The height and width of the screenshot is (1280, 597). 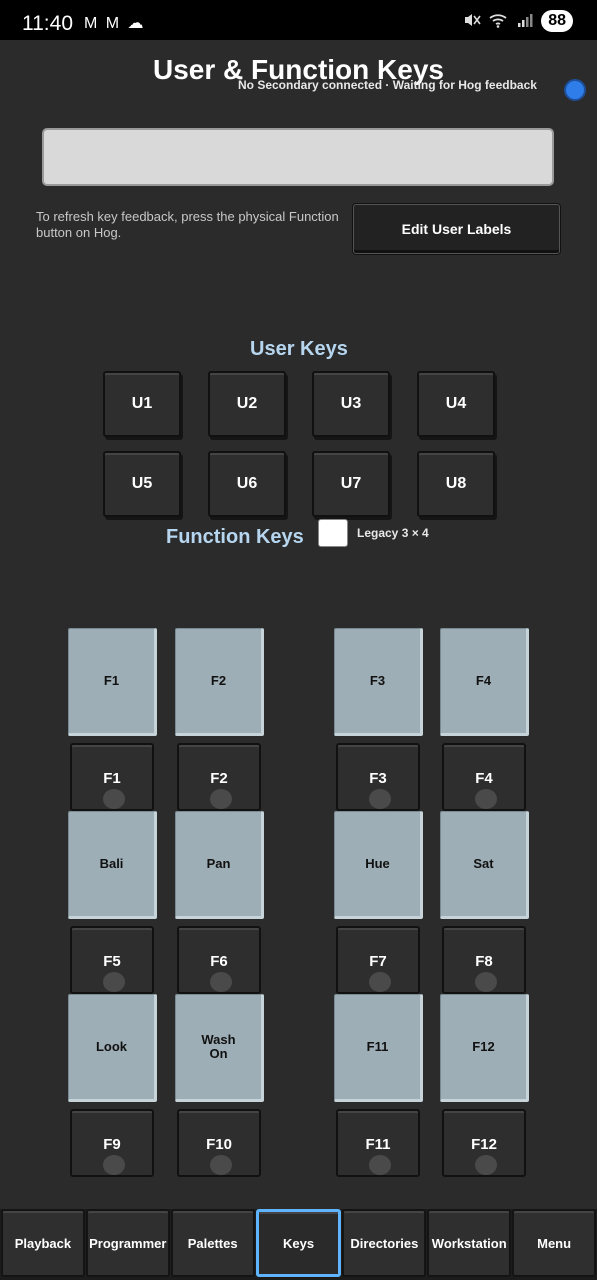 I want to click on function-key-f5: F5, so click(x=112, y=960).